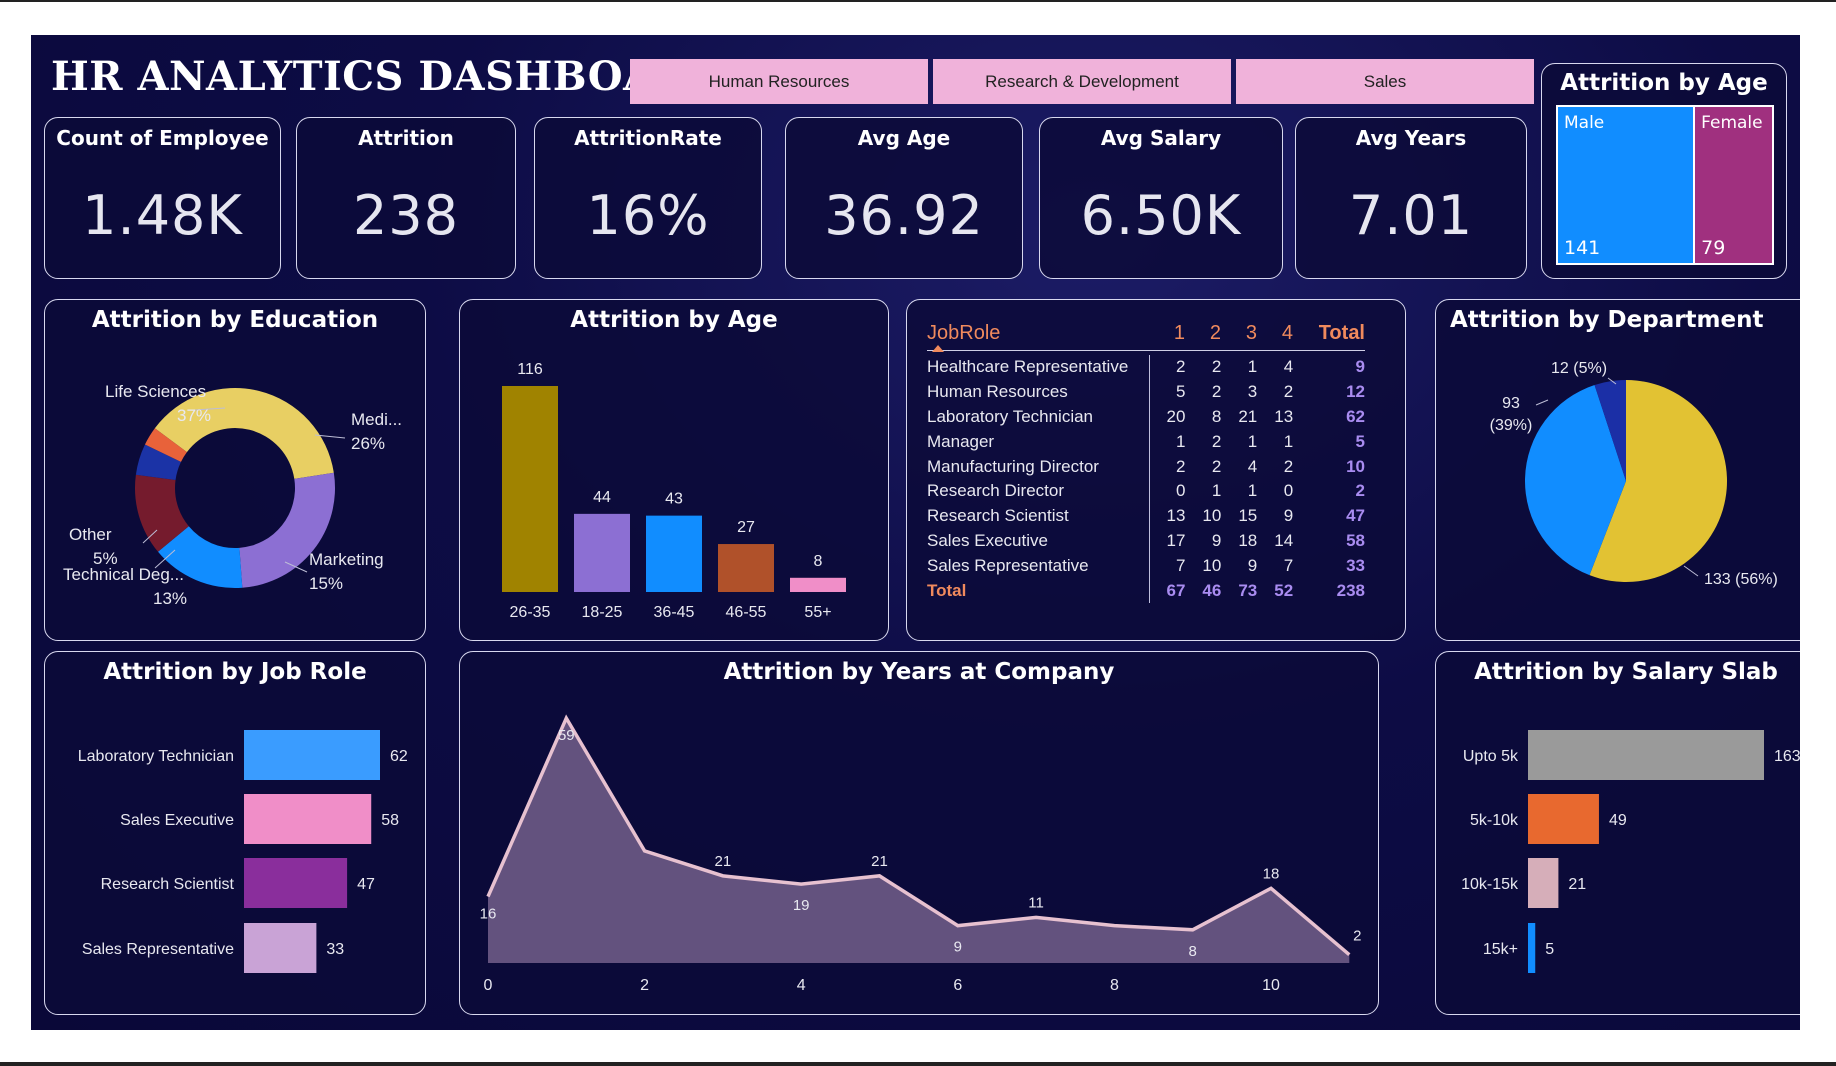 Image resolution: width=1836 pixels, height=1066 pixels. Describe the element at coordinates (1038, 590) in the screenshot. I see `total-label: Total` at that location.